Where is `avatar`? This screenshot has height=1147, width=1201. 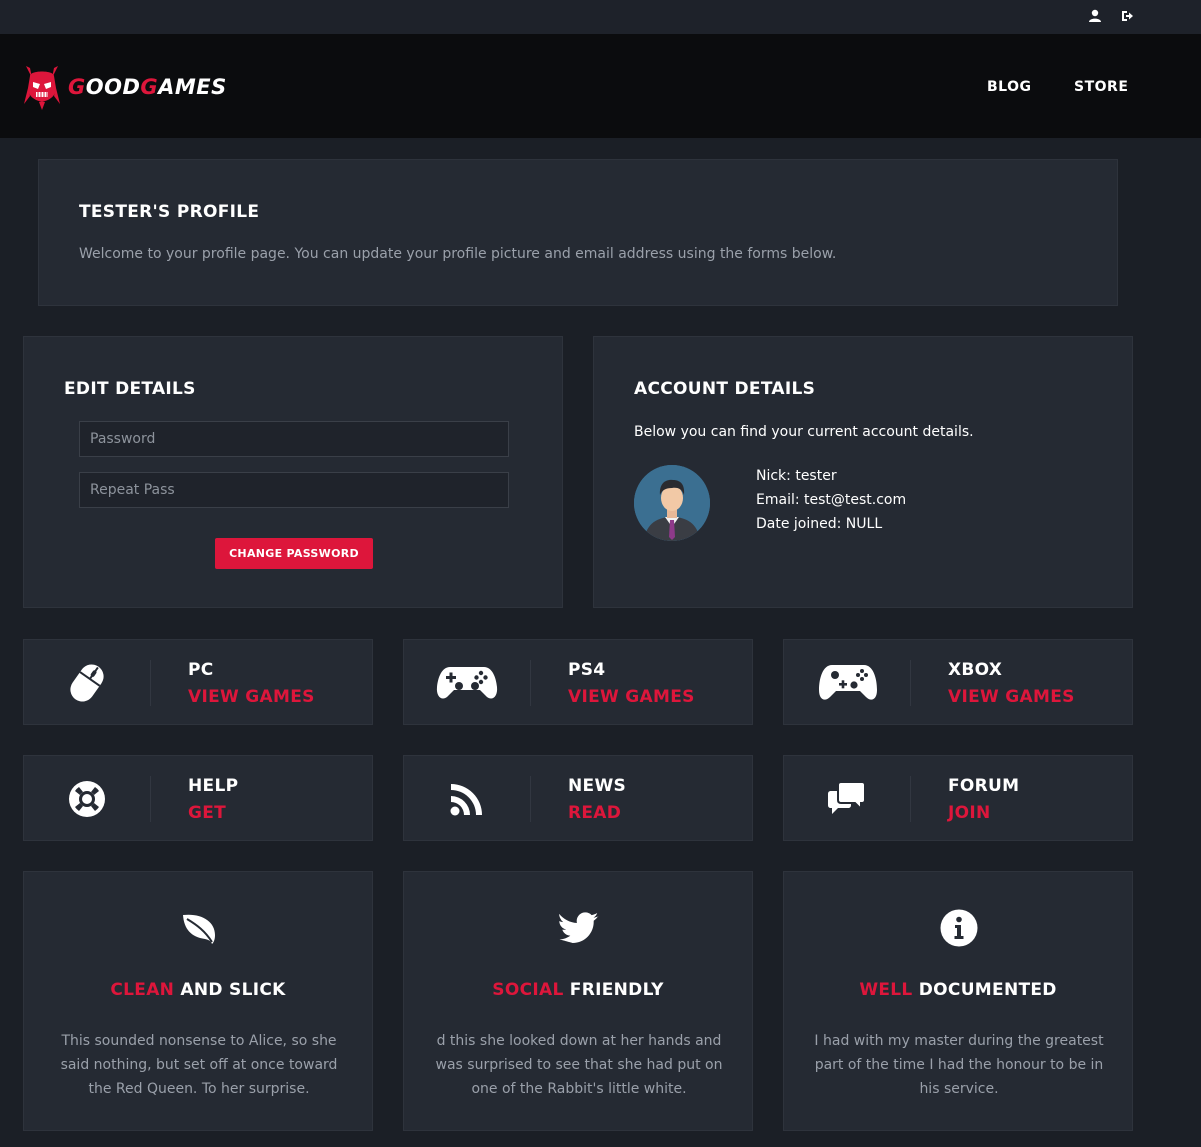
avatar is located at coordinates (672, 503).